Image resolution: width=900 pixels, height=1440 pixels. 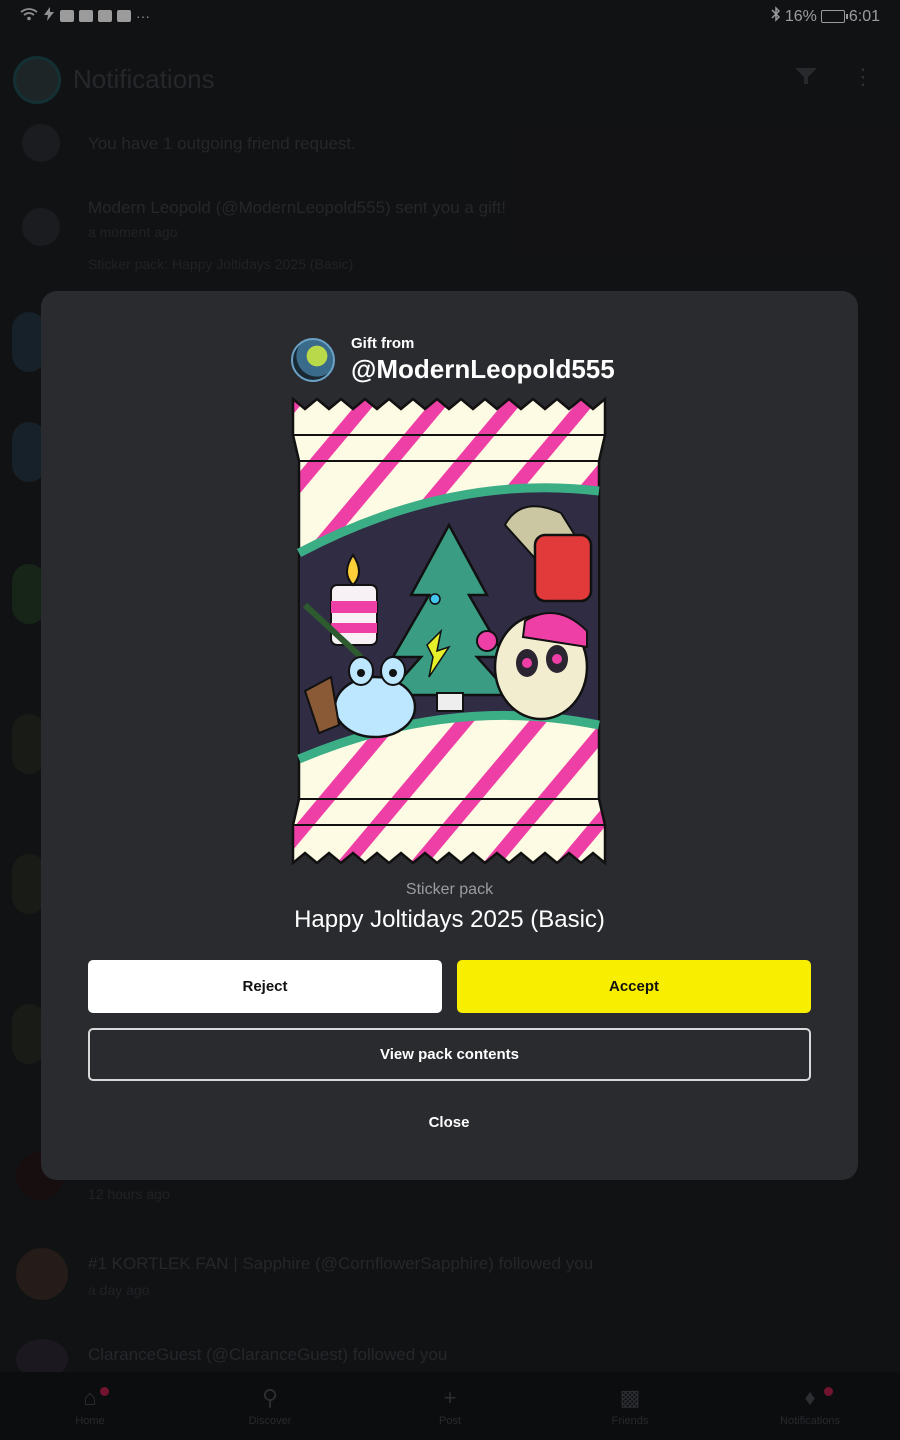 What do you see at coordinates (449, 1054) in the screenshot?
I see `view-pack-contents-button: View pack contents` at bounding box center [449, 1054].